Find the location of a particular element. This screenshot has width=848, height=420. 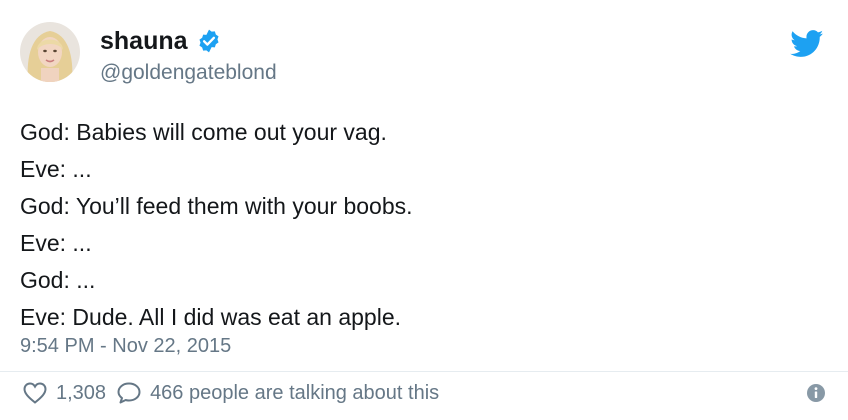

author-header: shauna is located at coordinates (161, 41).